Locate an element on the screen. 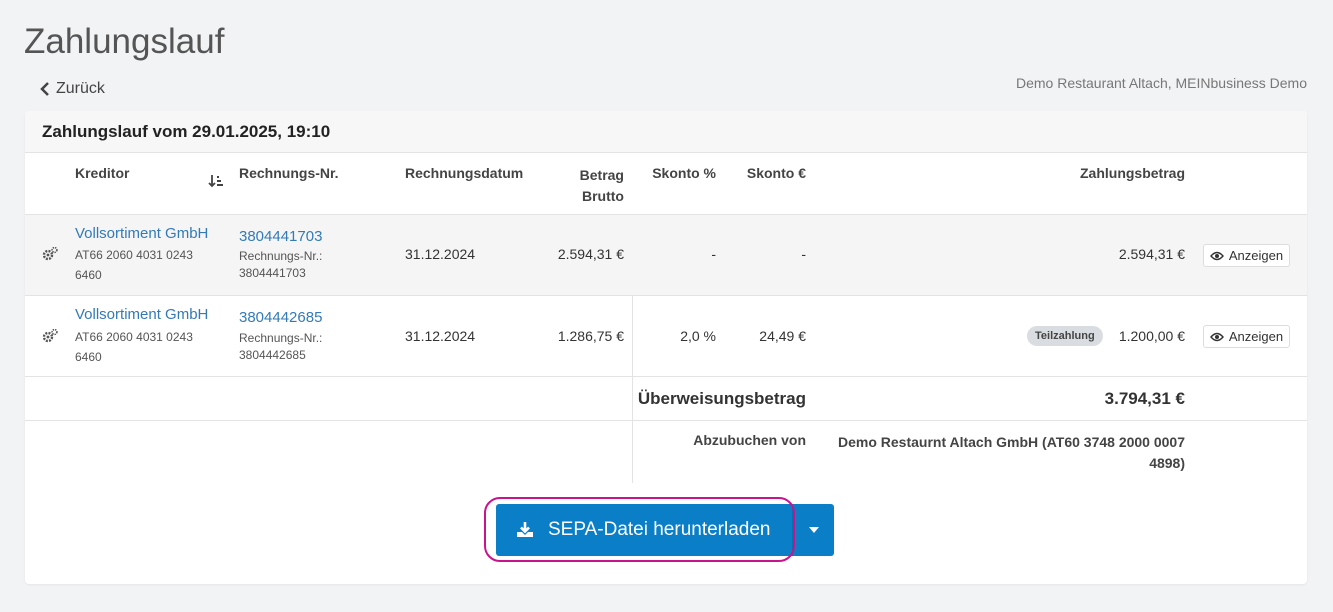  back-link: Zurück is located at coordinates (72, 89).